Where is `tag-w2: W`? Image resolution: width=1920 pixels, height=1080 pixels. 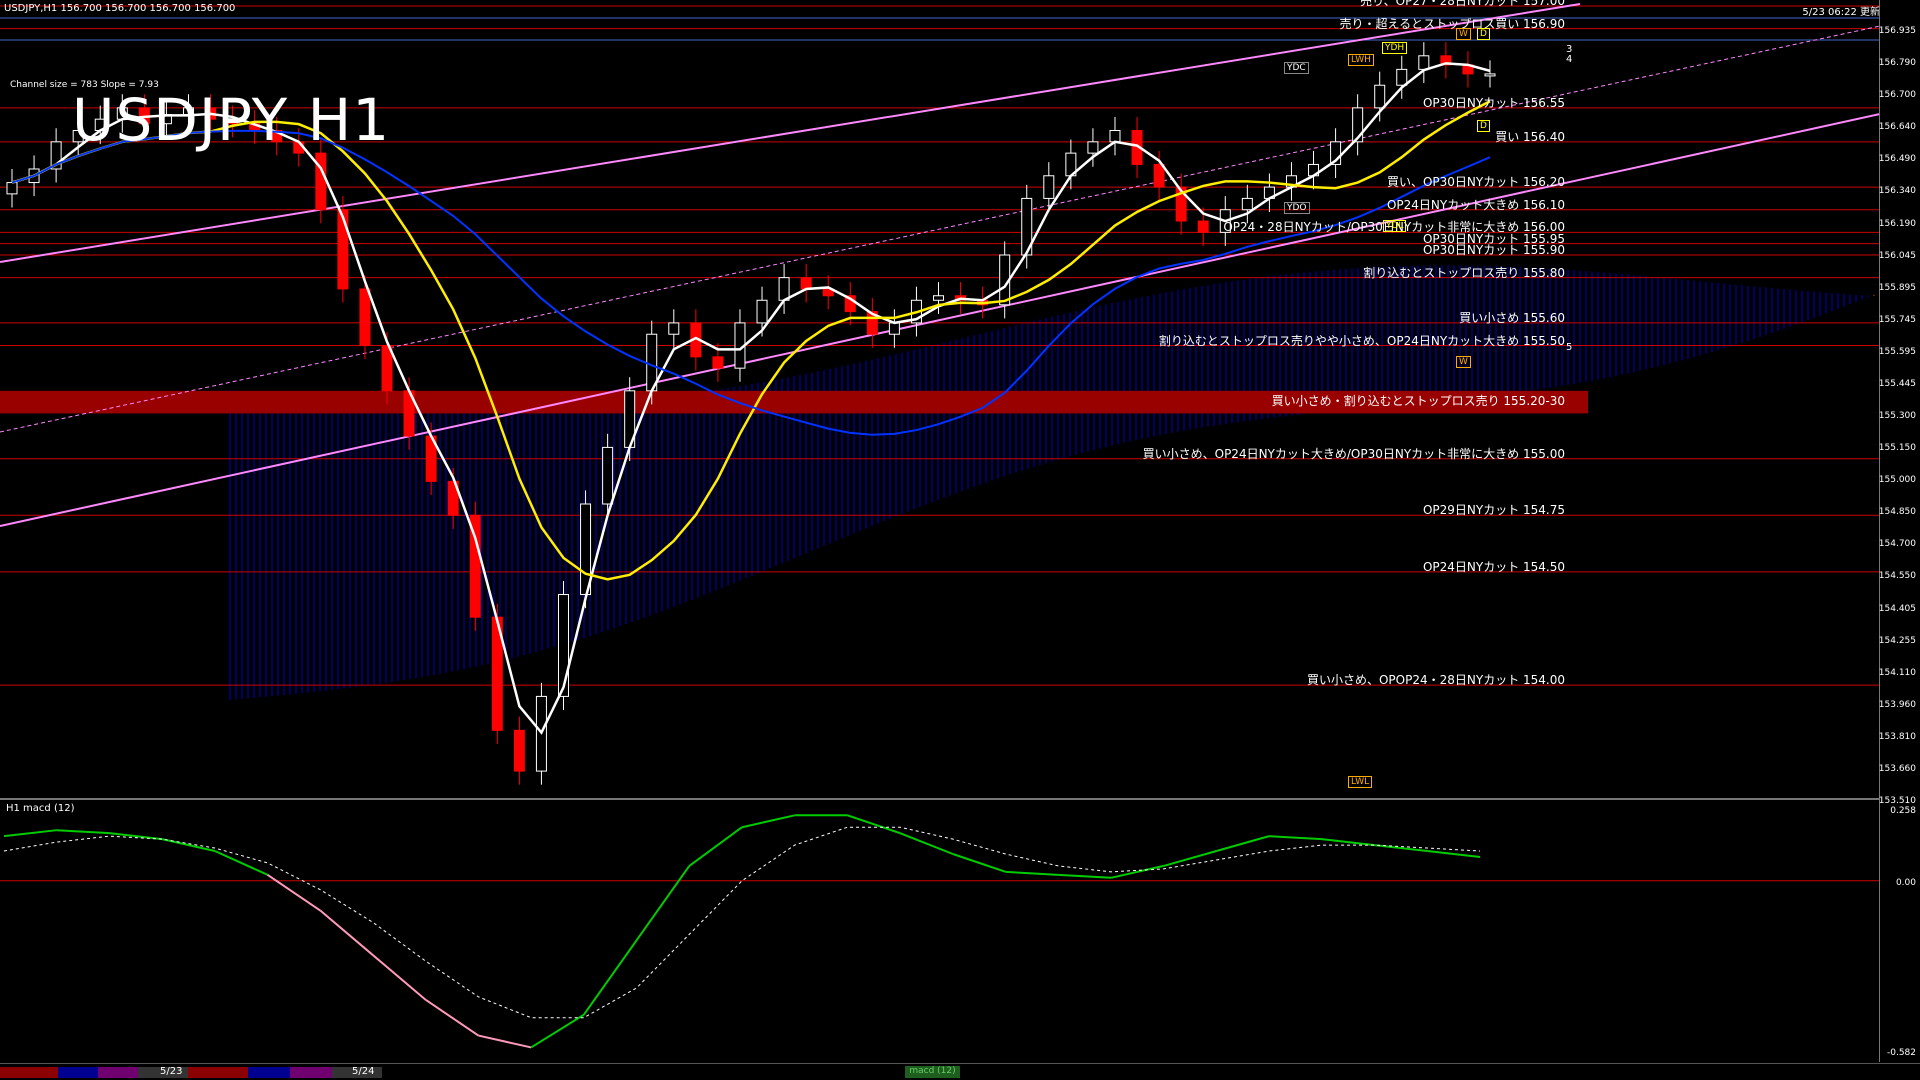 tag-w2: W is located at coordinates (1463, 362).